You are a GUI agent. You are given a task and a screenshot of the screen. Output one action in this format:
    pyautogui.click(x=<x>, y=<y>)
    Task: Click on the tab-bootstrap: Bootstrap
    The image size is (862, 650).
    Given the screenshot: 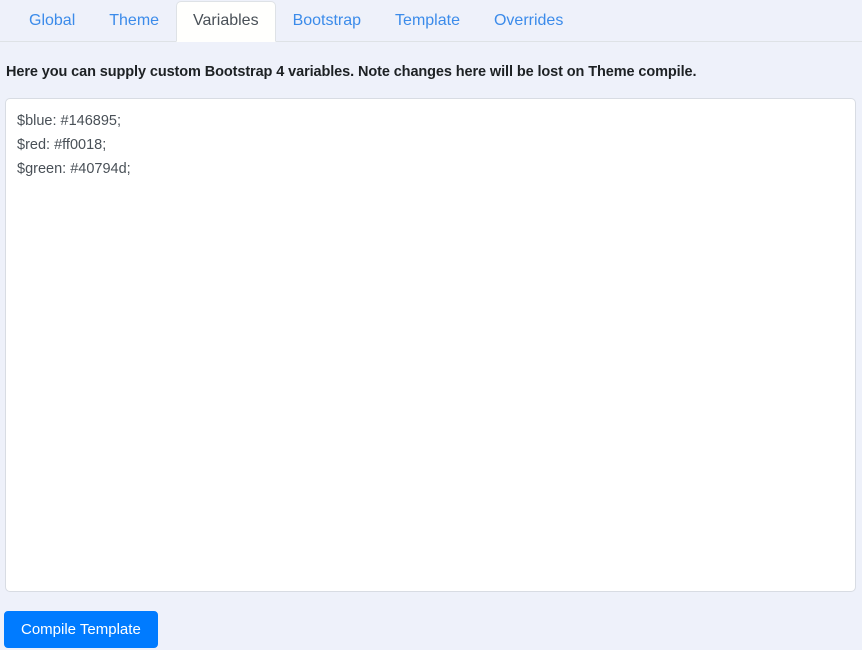 What is the action you would take?
    pyautogui.click(x=327, y=21)
    